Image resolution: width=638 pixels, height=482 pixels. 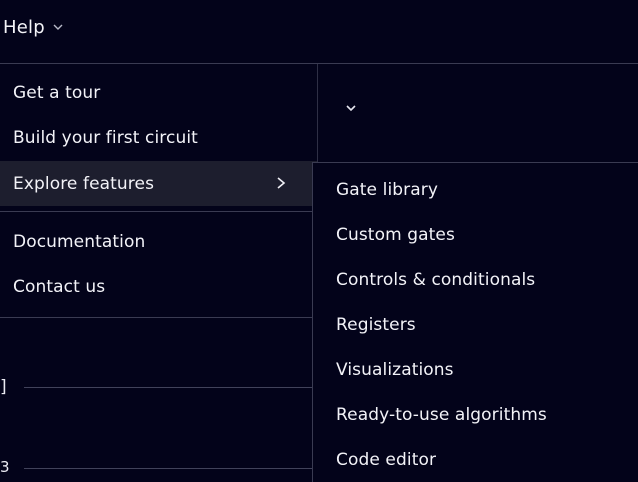 I want to click on submenu-item-gate-library: Gate library, so click(x=475, y=189).